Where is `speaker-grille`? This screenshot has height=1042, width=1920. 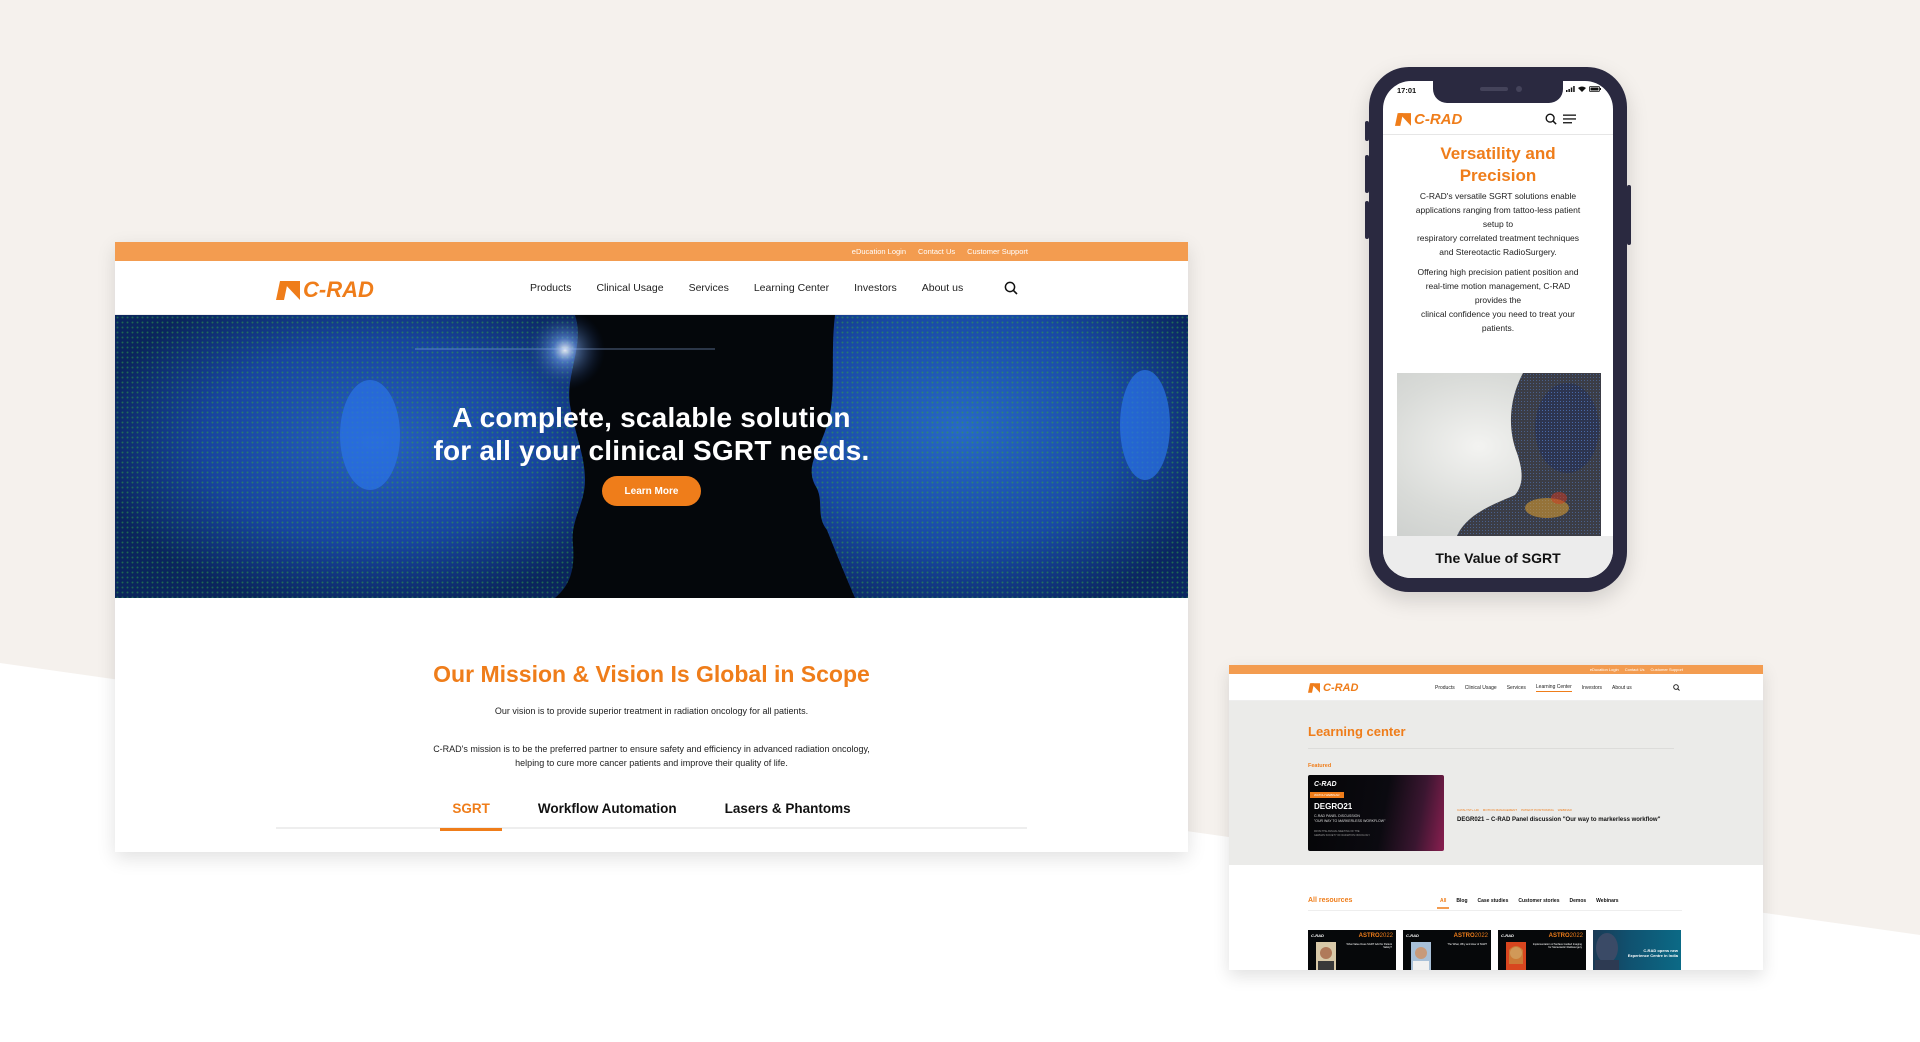
speaker-grille is located at coordinates (1494, 89).